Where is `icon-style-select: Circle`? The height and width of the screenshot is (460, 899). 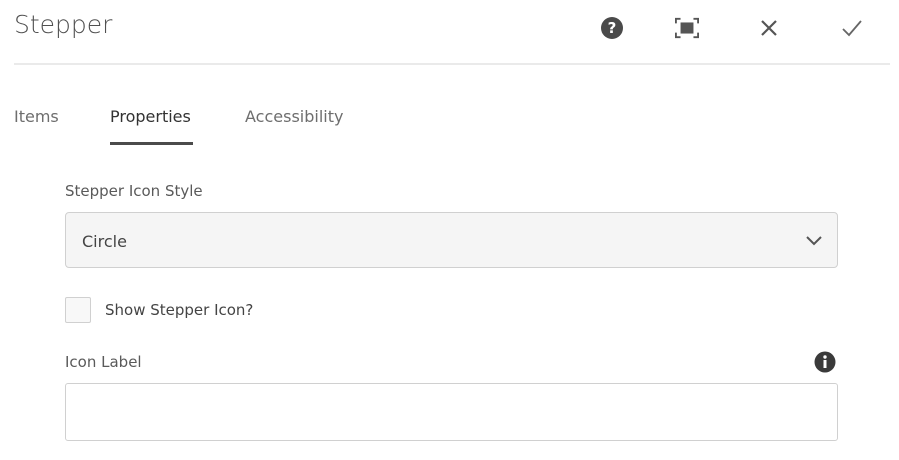 icon-style-select: Circle is located at coordinates (451, 240).